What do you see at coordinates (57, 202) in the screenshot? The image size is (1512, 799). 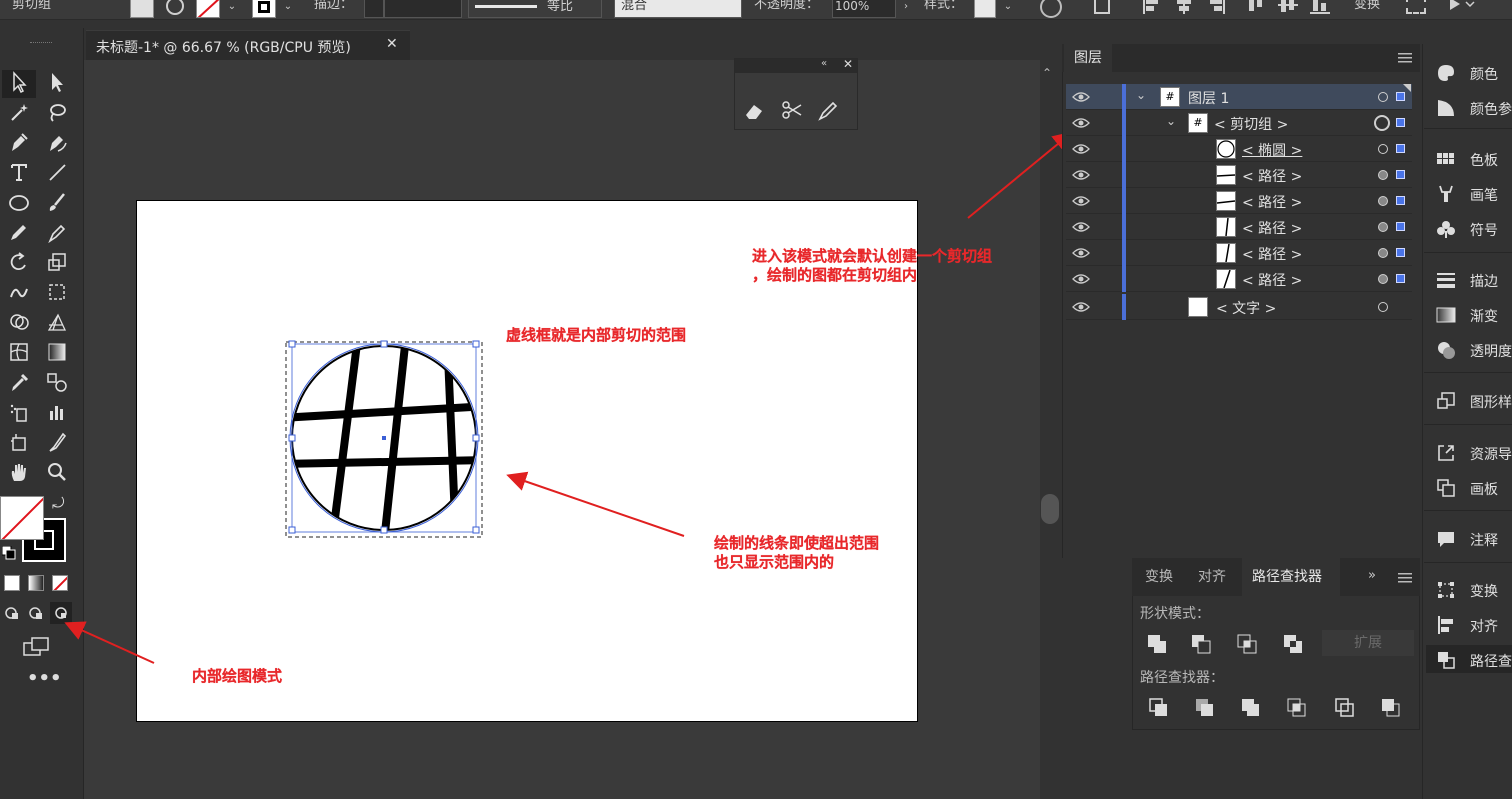 I see `paintbrush-tool-icon` at bounding box center [57, 202].